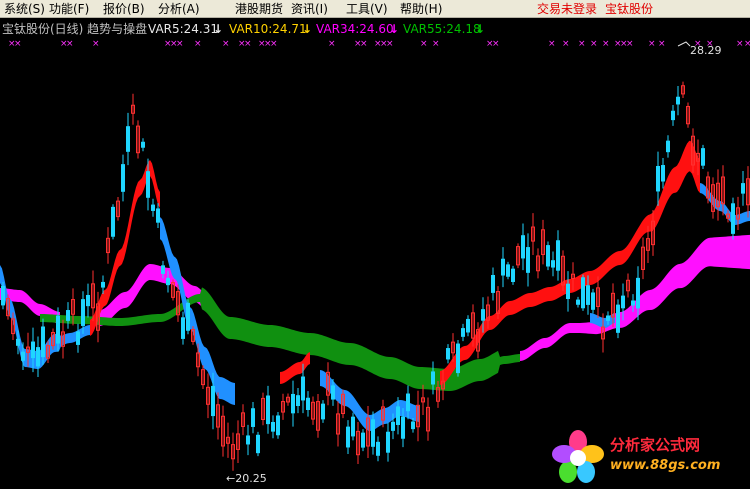 This screenshot has width=750, height=489. What do you see at coordinates (309, 9) in the screenshot?
I see `menu-info: 资讯(I)` at bounding box center [309, 9].